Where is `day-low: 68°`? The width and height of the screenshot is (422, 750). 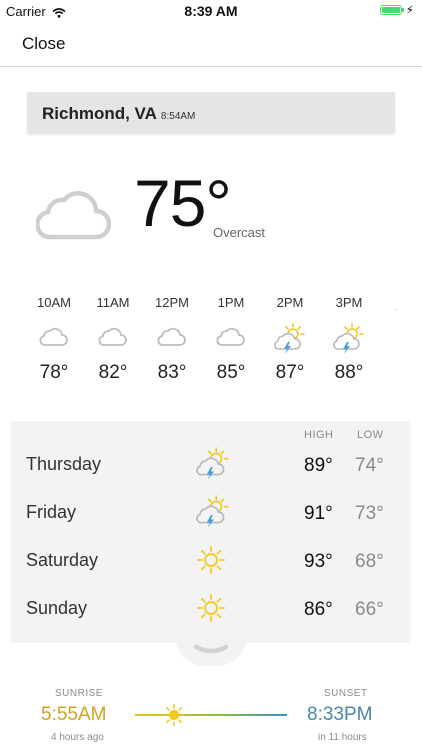 day-low: 68° is located at coordinates (369, 561).